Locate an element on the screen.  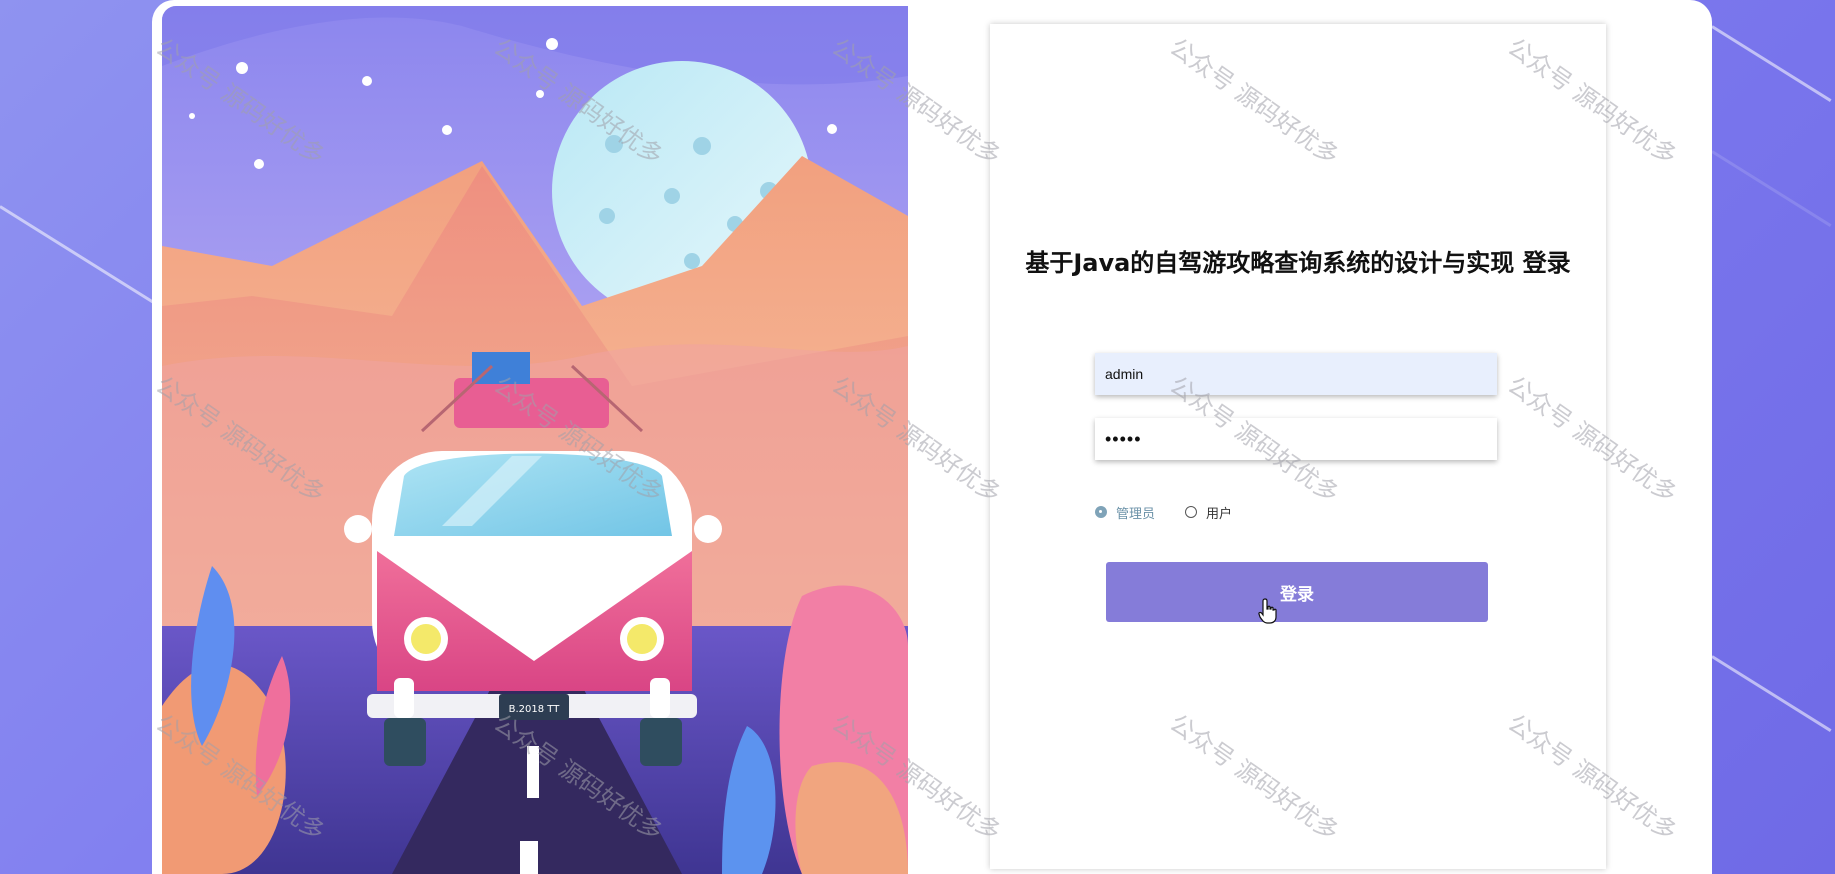
role-option-user: 用户 is located at coordinates (1208, 512).